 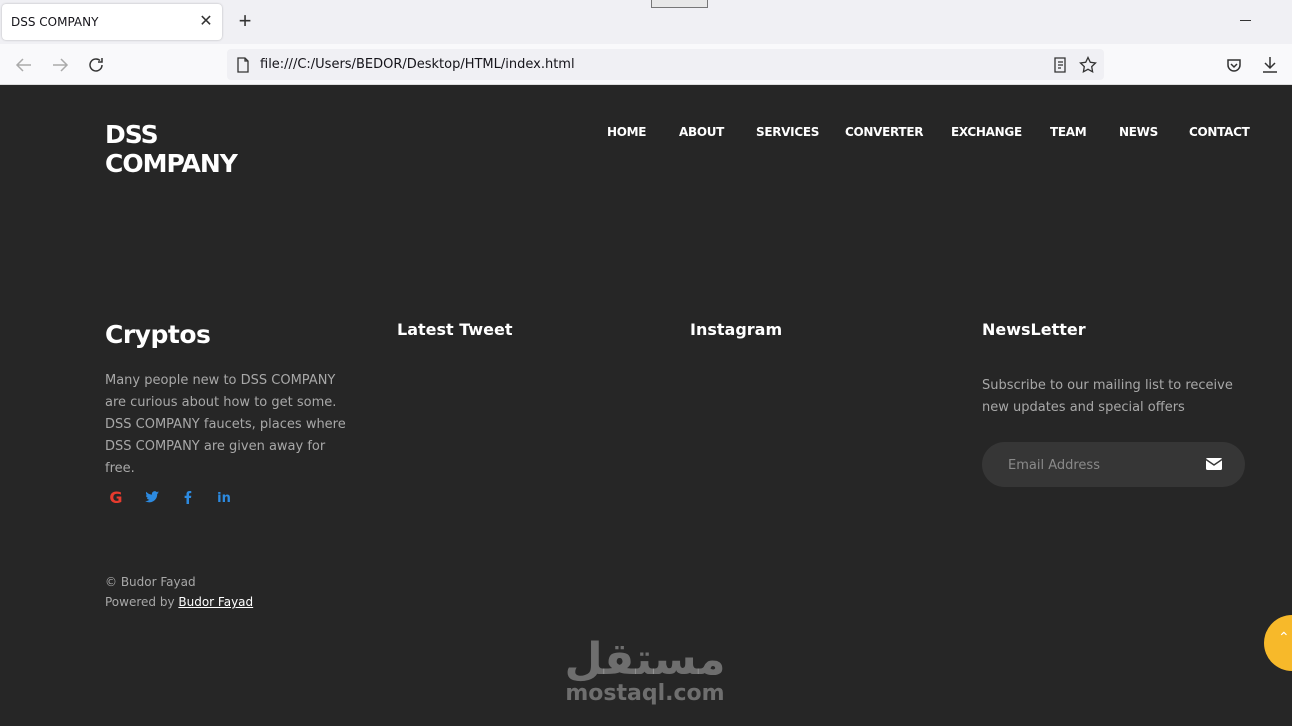 What do you see at coordinates (171, 163) in the screenshot?
I see `logo-line-2: COMPANY` at bounding box center [171, 163].